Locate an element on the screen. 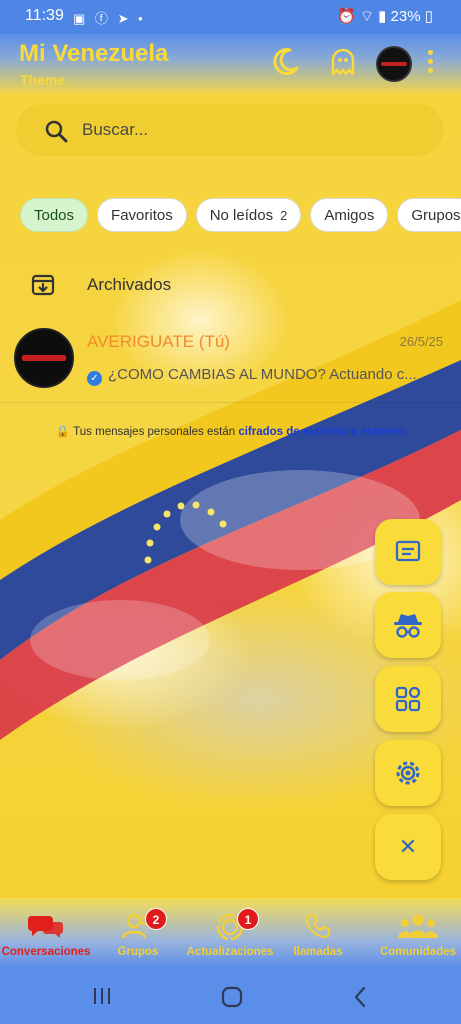 The image size is (461, 1024). nav-actualizaciones: 1 Actualizaciones is located at coordinates (230, 933).